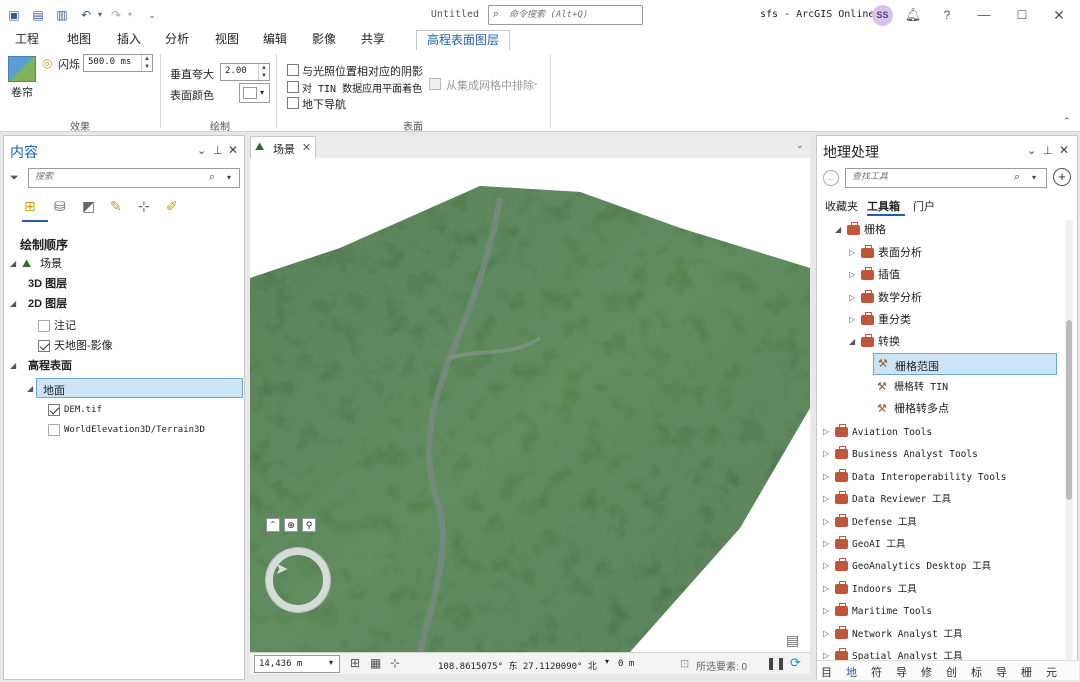 The width and height of the screenshot is (1080, 682). I want to click on geoprocessing-search: ⌕ ▾, so click(946, 178).